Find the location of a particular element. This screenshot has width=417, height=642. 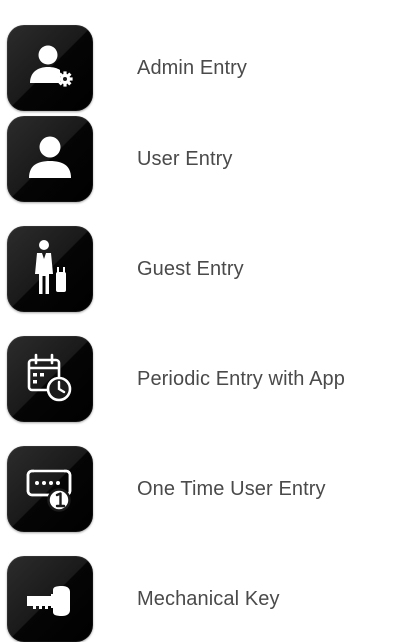

entry-label: Mechanical Key is located at coordinates (208, 598).